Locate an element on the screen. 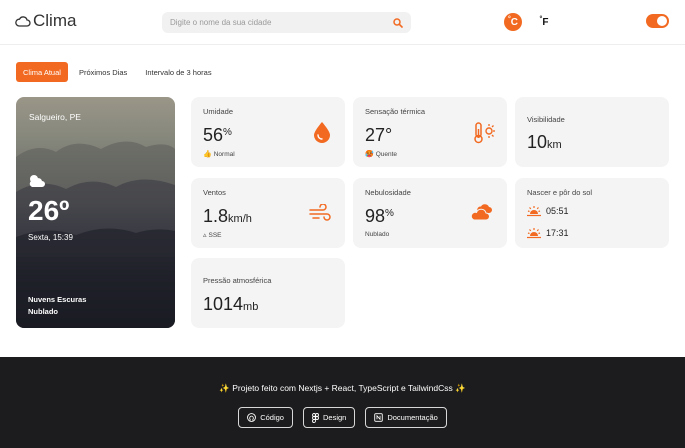 This screenshot has width=685, height=448. visibility-unit: km is located at coordinates (554, 145).